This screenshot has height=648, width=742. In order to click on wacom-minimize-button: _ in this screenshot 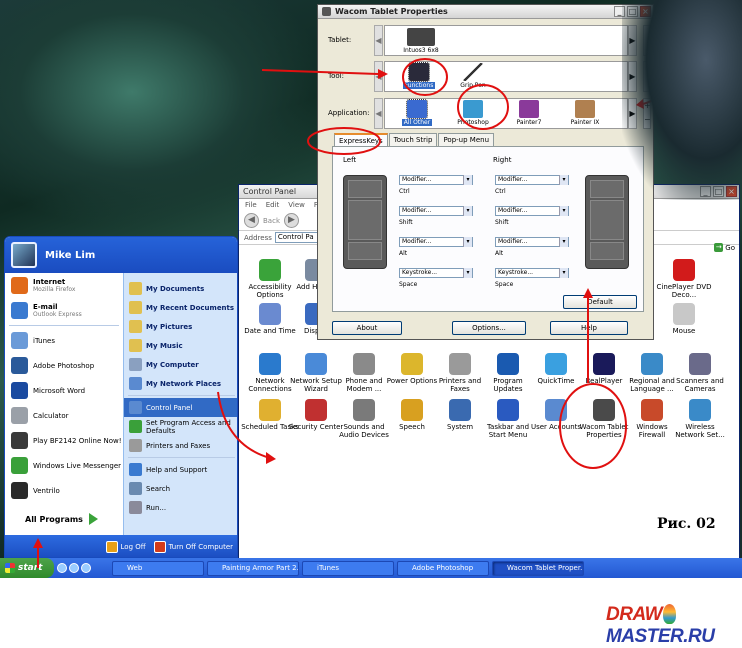, I will do `click(619, 11)`.